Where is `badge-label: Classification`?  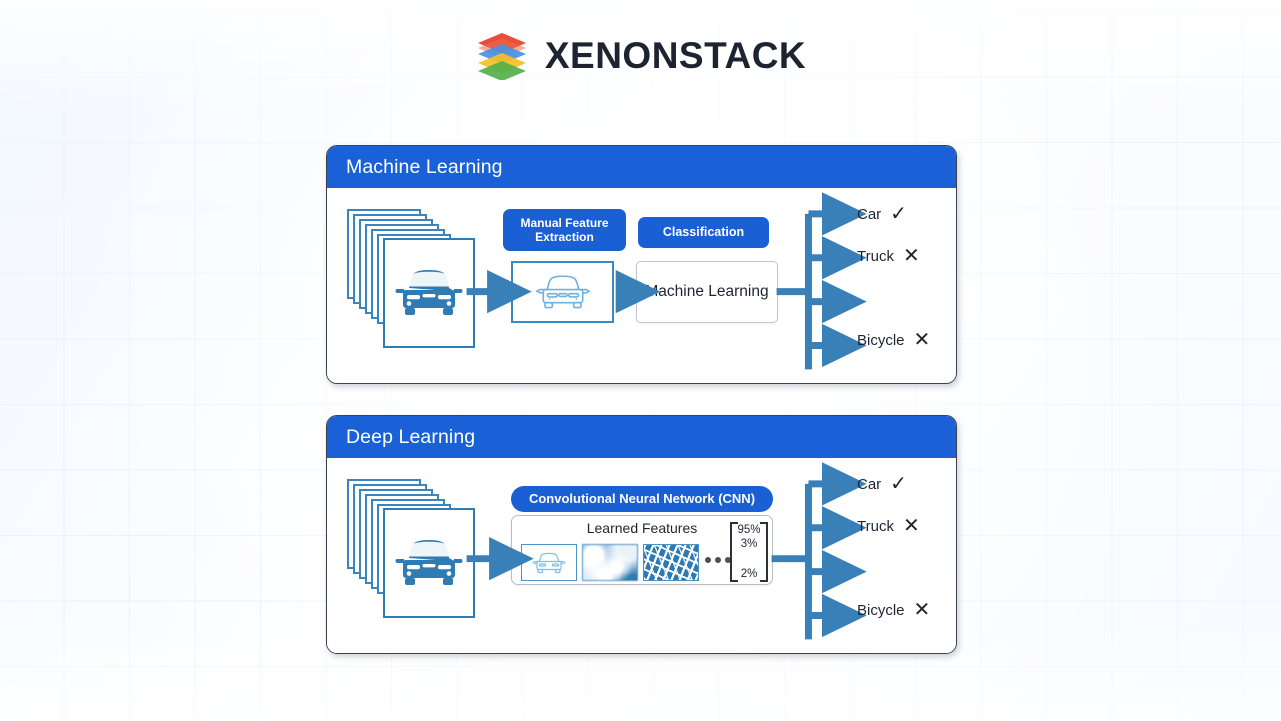
badge-label: Classification is located at coordinates (703, 232).